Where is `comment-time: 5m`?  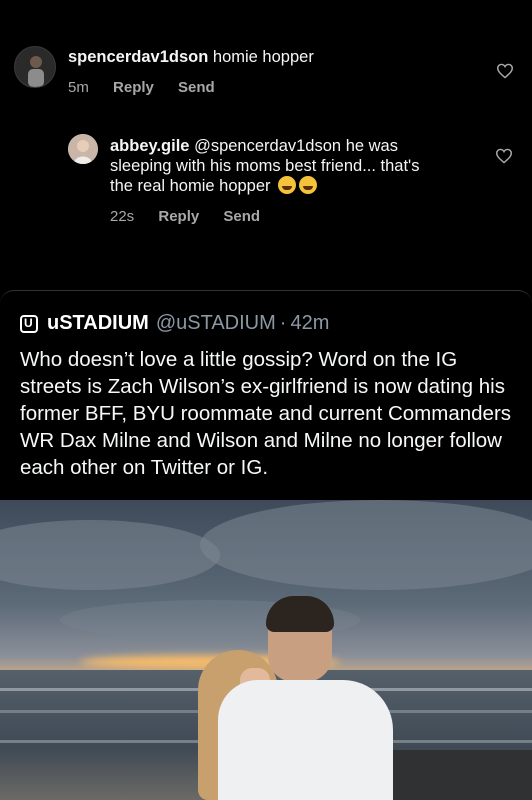
comment-time: 5m is located at coordinates (78, 87).